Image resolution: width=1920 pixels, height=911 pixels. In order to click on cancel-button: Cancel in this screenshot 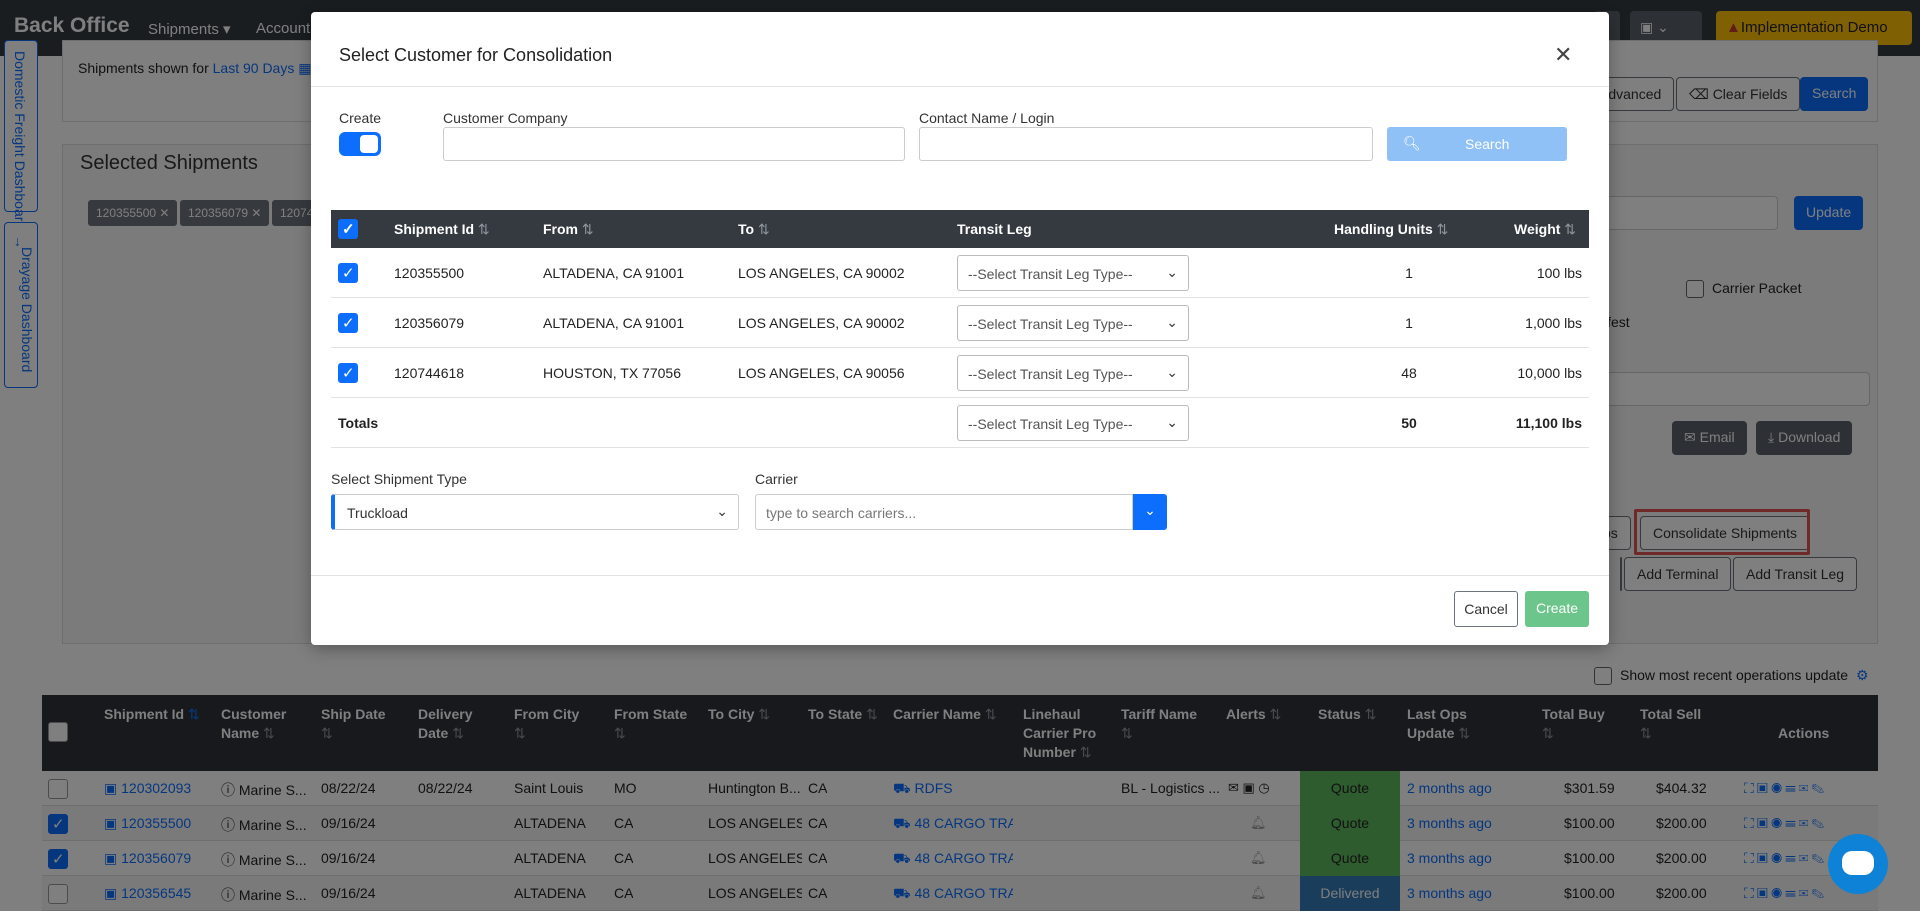, I will do `click(1486, 609)`.